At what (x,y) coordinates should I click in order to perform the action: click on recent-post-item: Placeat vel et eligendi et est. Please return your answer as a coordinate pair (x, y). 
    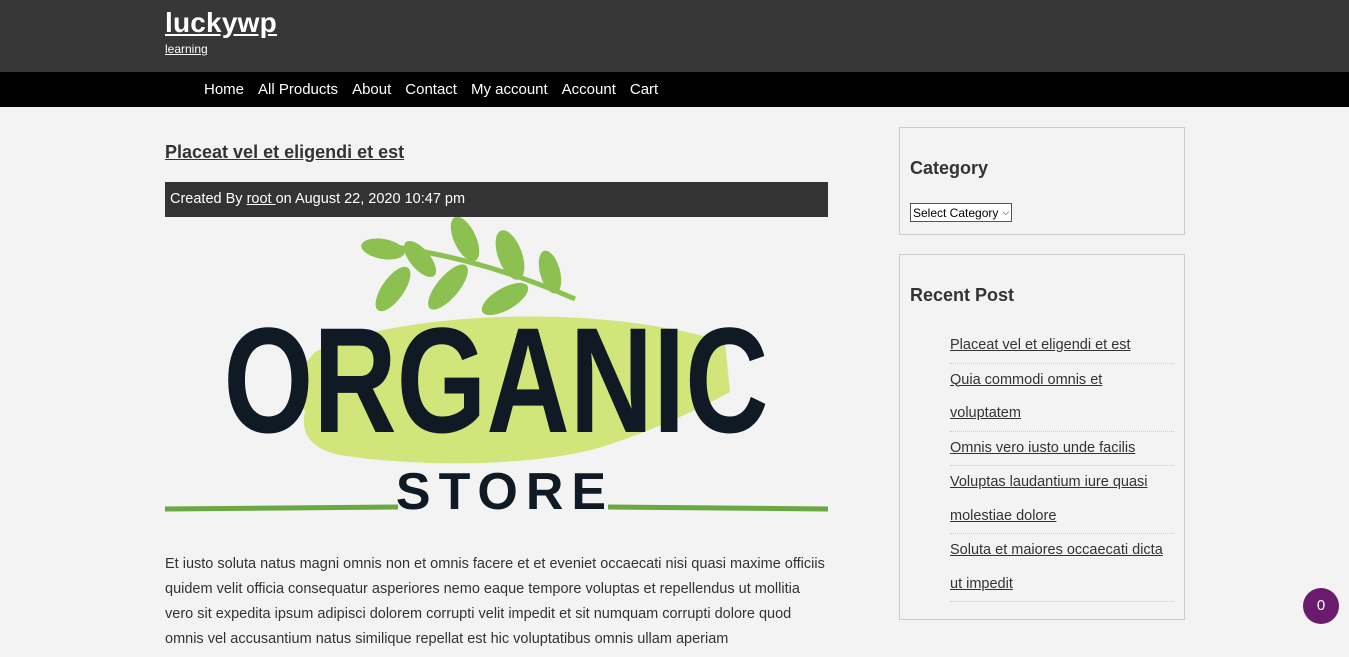
    Looking at the image, I should click on (1062, 346).